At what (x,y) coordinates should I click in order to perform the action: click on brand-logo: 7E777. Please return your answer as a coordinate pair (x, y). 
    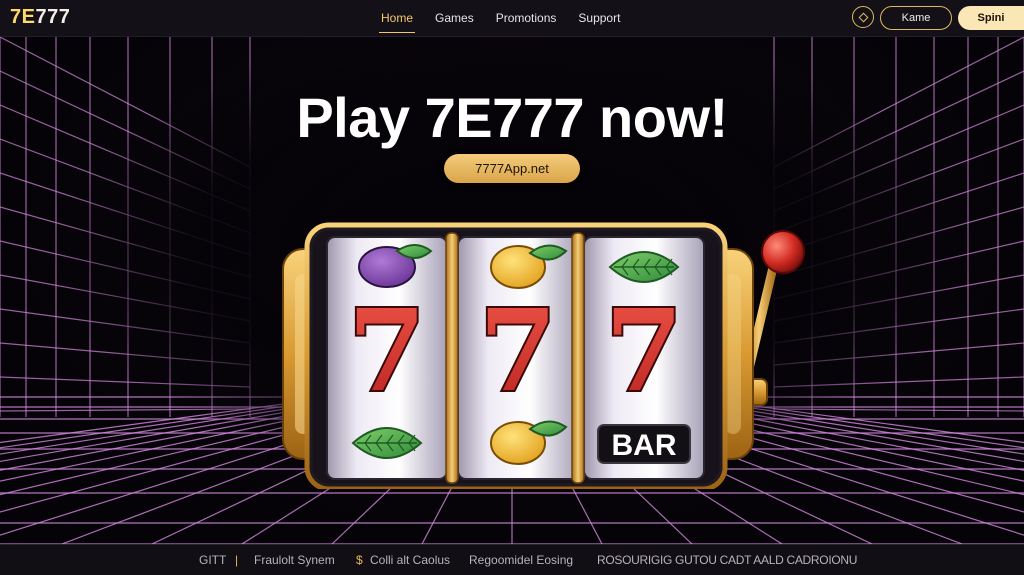
    Looking at the image, I should click on (40, 17).